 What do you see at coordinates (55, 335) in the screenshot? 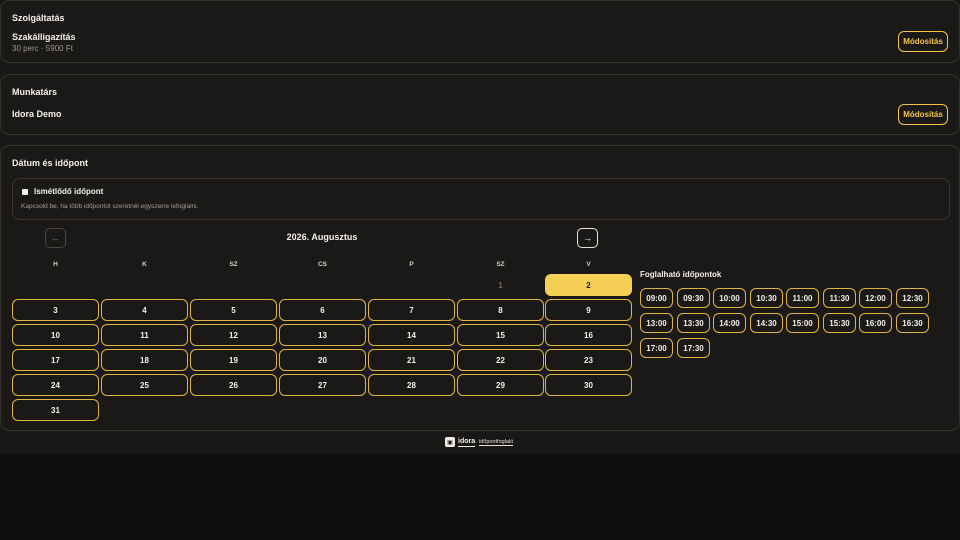
I see `calendar-day: 10` at bounding box center [55, 335].